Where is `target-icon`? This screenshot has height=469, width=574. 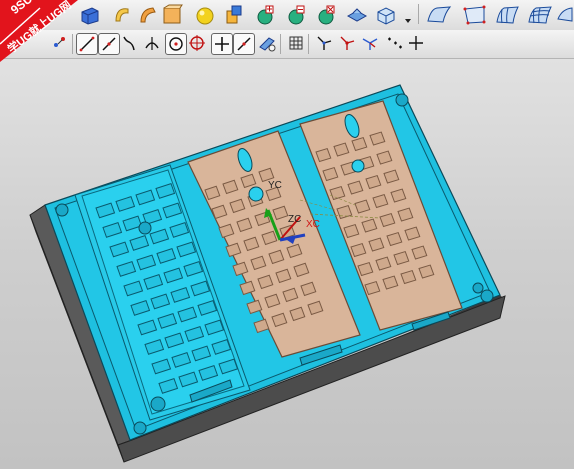
target-icon is located at coordinates (176, 44).